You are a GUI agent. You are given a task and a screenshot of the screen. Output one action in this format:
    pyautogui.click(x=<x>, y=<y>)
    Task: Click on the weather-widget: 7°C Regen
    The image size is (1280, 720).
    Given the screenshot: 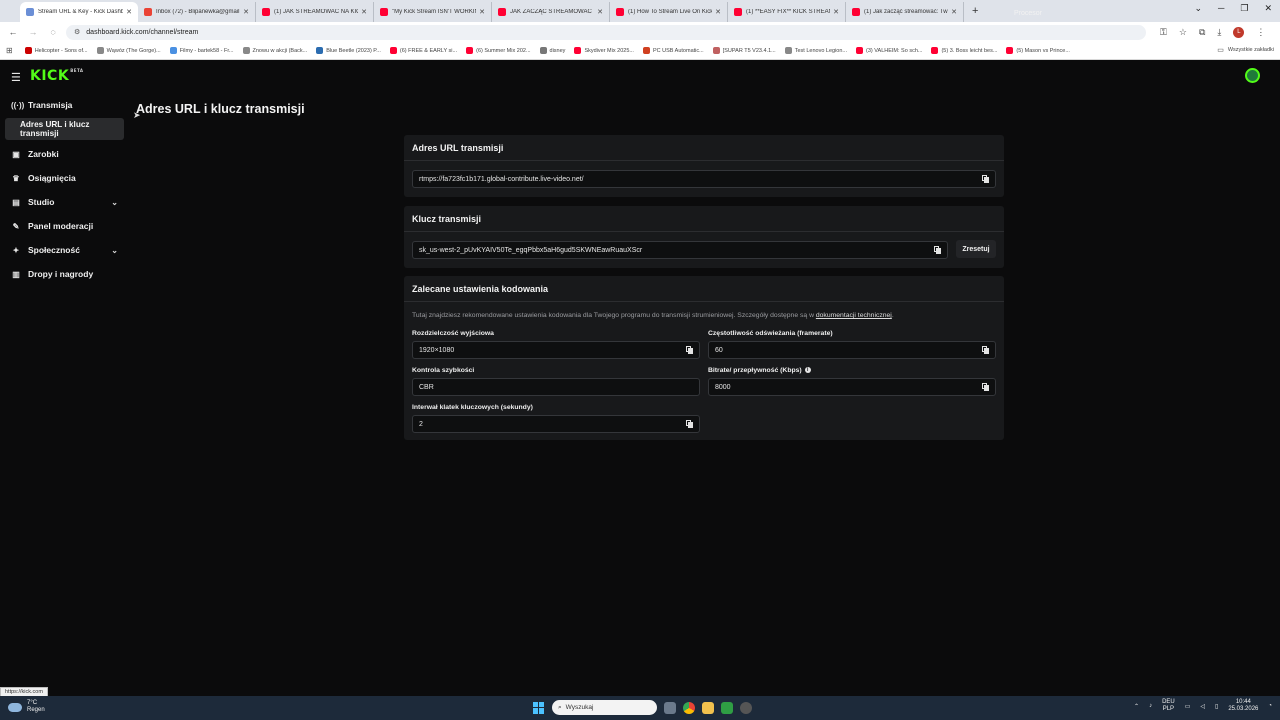 What is the action you would take?
    pyautogui.click(x=26, y=707)
    